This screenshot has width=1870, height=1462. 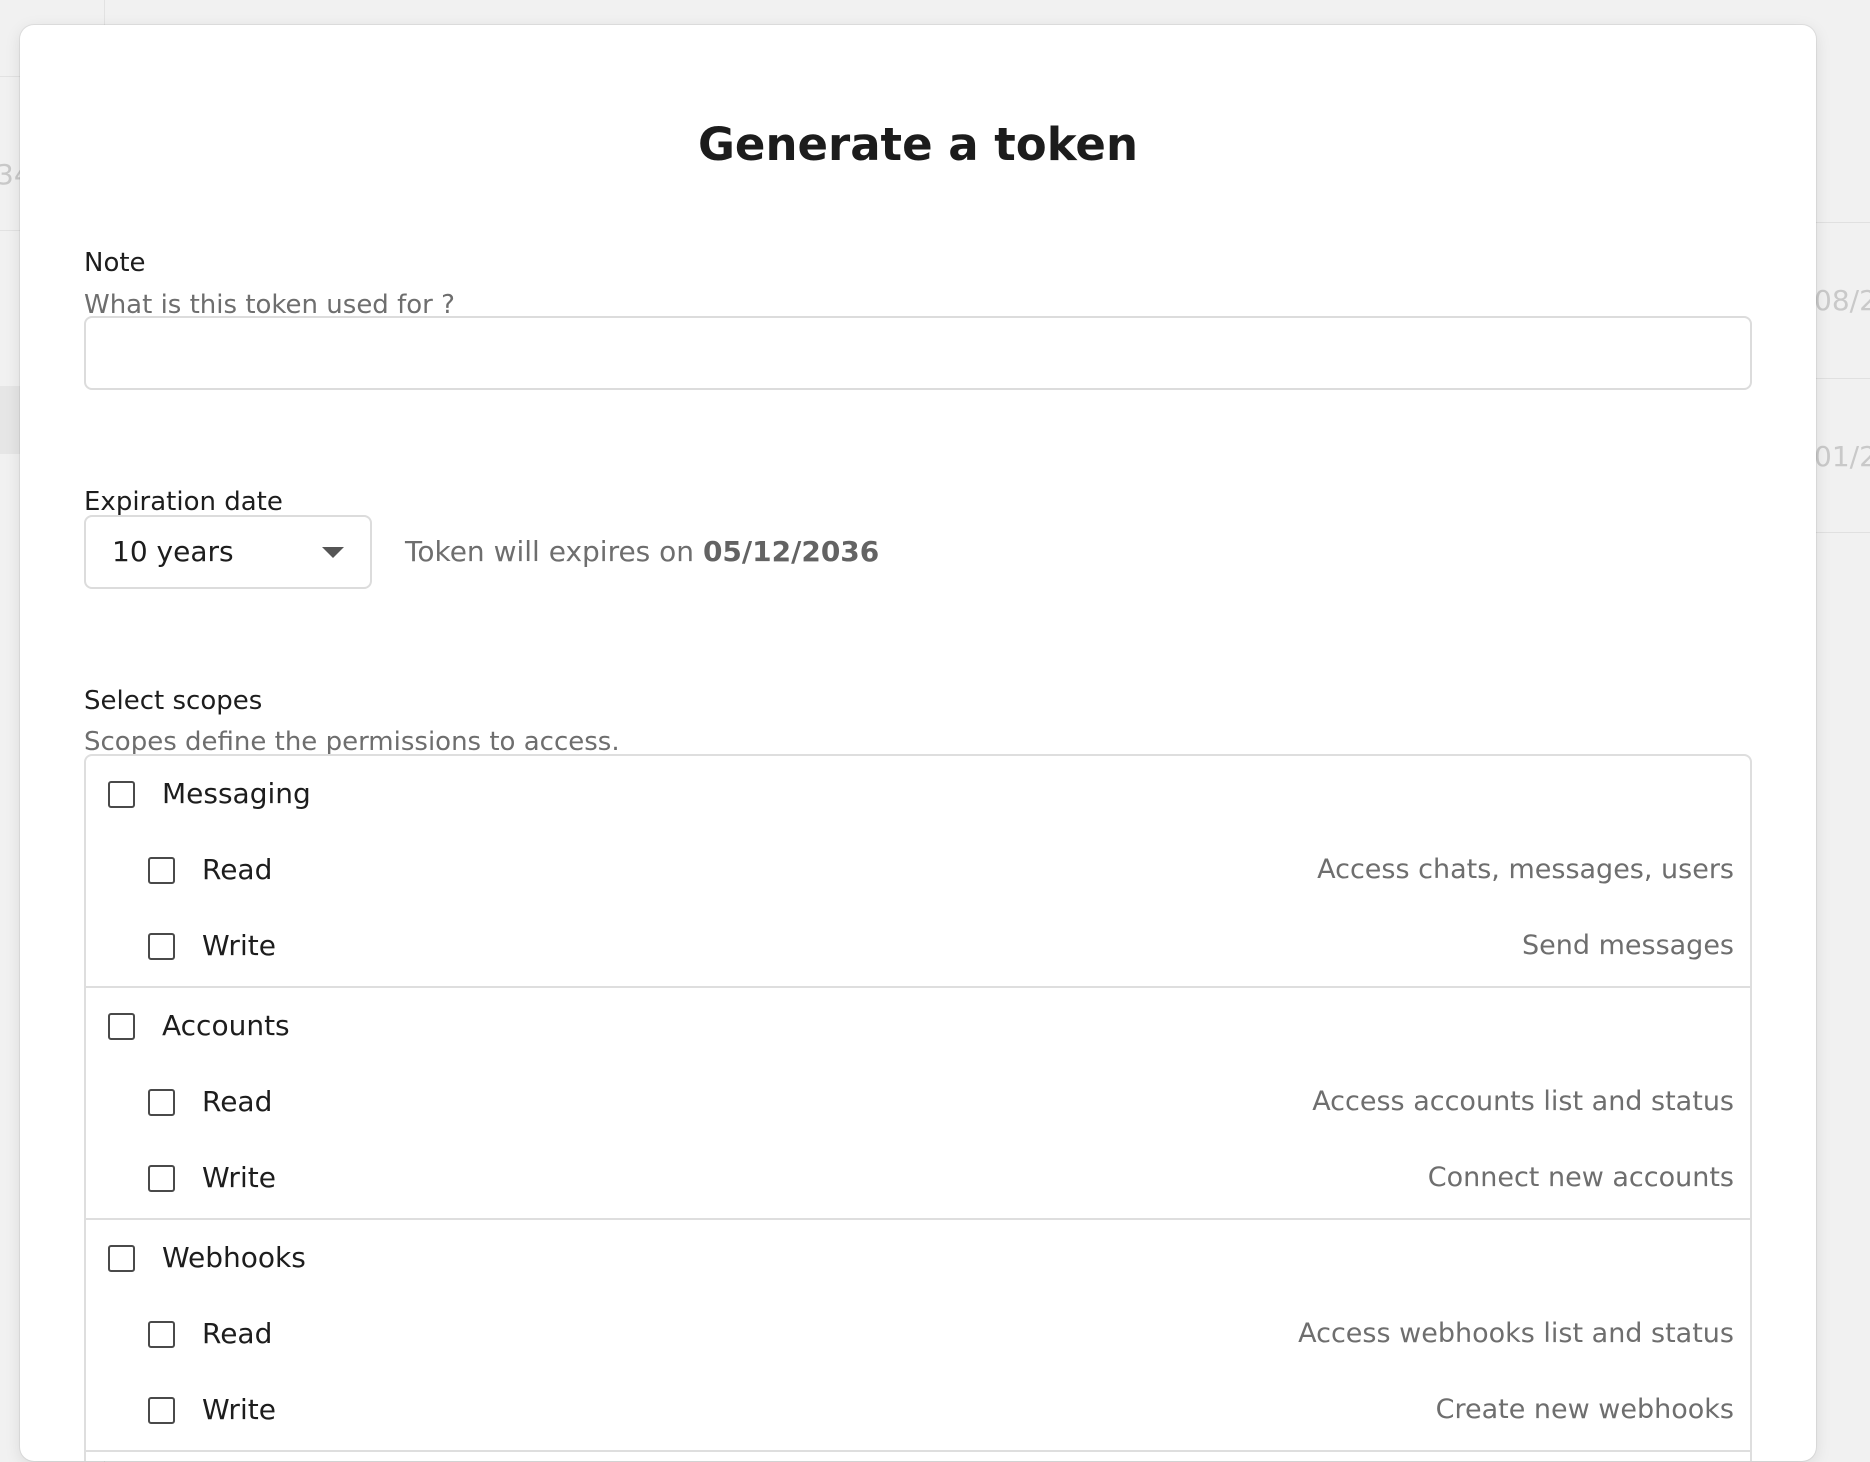 What do you see at coordinates (161, 946) in the screenshot?
I see `scope-checkbox-messaging-write` at bounding box center [161, 946].